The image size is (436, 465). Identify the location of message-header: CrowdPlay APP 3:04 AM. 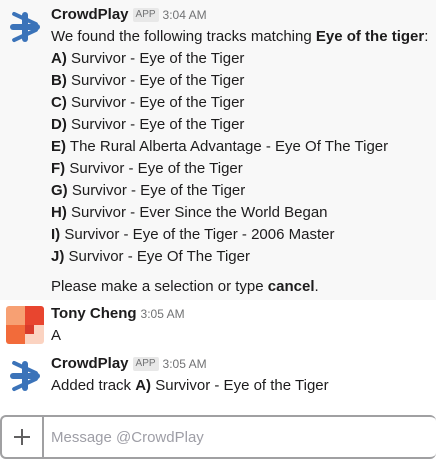
(241, 15).